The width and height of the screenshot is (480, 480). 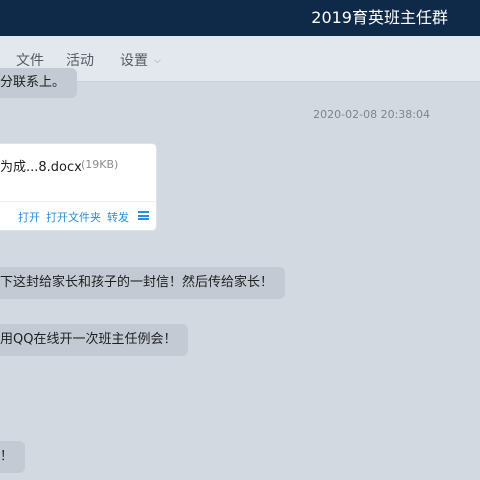 What do you see at coordinates (371, 114) in the screenshot?
I see `message-timestamp: 2020-02-08 20:38:04` at bounding box center [371, 114].